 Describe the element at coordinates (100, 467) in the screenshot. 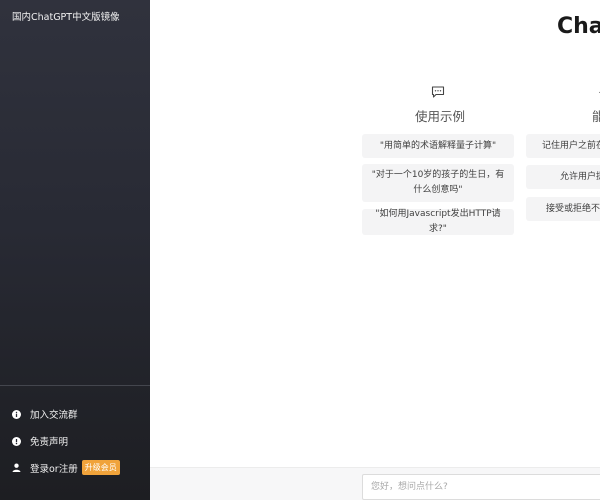

I see `upgrade-badge: 升级会员` at that location.